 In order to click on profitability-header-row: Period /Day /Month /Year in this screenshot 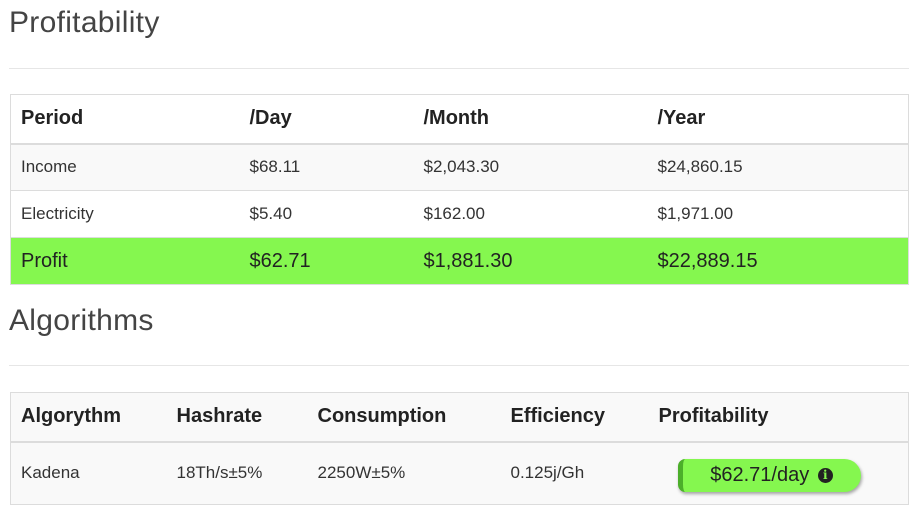, I will do `click(459, 119)`.